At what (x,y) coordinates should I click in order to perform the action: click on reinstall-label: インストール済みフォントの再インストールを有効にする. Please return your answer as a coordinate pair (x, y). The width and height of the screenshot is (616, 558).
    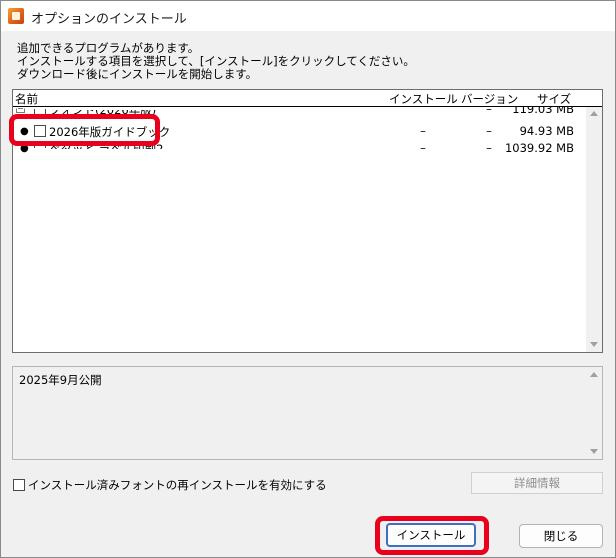
    Looking at the image, I should click on (177, 485).